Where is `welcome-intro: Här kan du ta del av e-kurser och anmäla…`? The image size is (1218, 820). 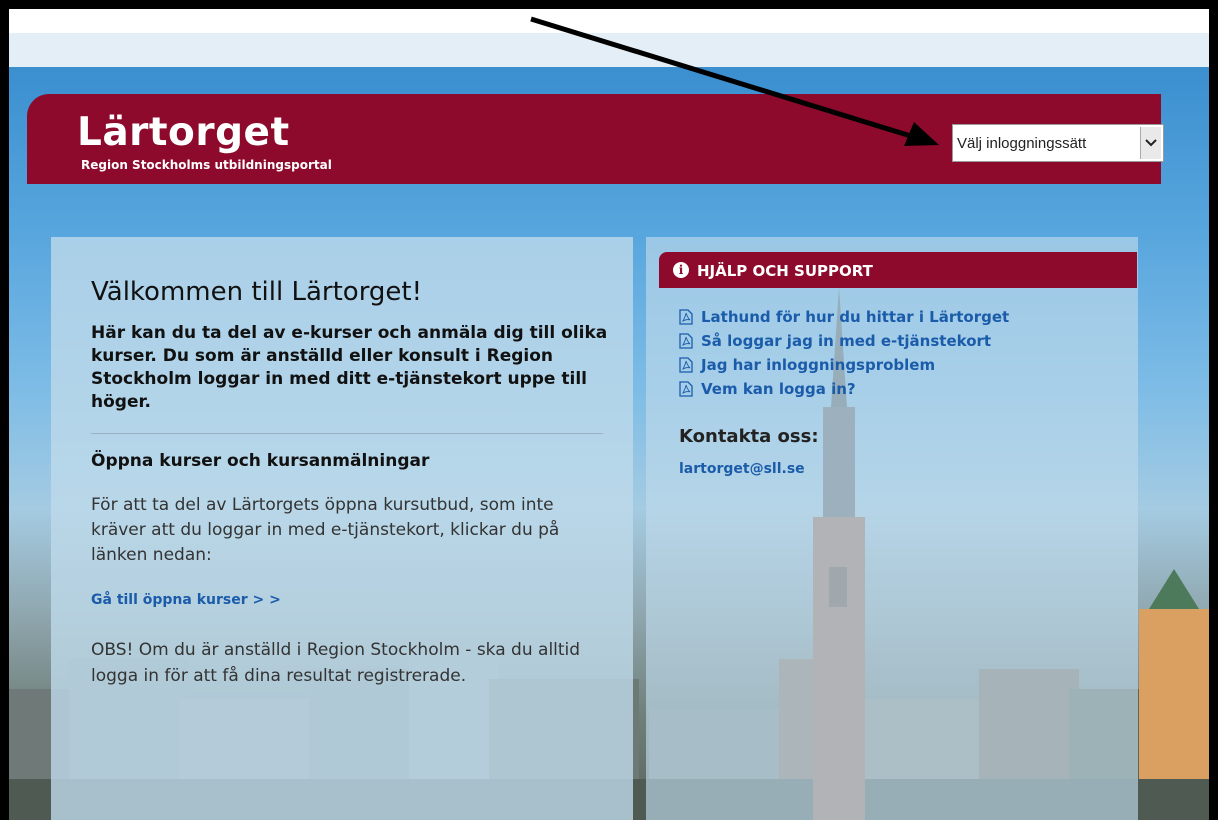
welcome-intro: Här kan du ta del av e-kurser och anmäla… is located at coordinates (349, 367).